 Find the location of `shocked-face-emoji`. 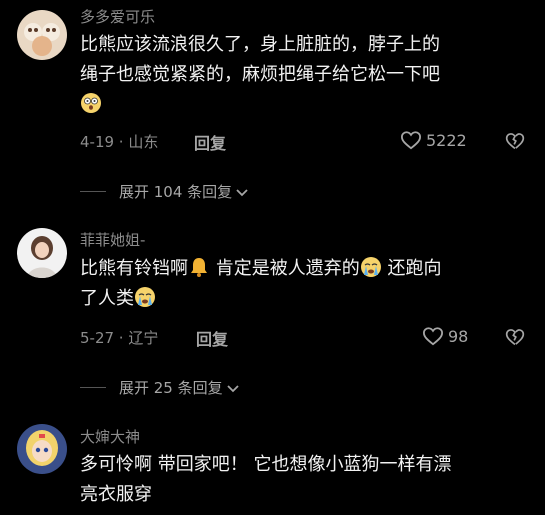

shocked-face-emoji is located at coordinates (91, 103).